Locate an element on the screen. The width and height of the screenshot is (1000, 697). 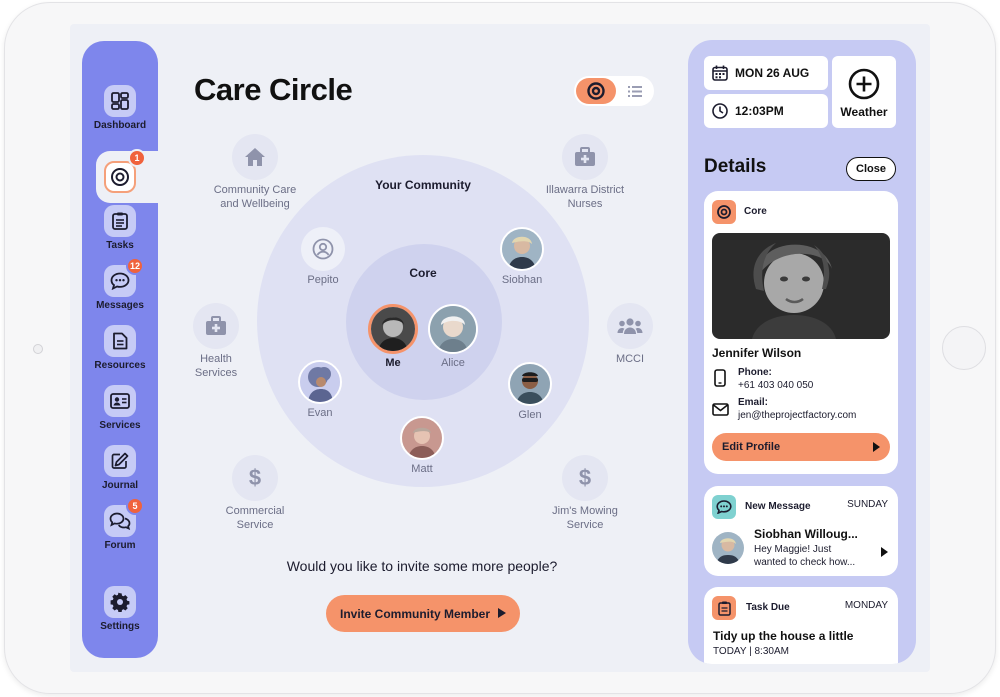
invite-button-label: Invite Community Member is located at coordinates (415, 613).